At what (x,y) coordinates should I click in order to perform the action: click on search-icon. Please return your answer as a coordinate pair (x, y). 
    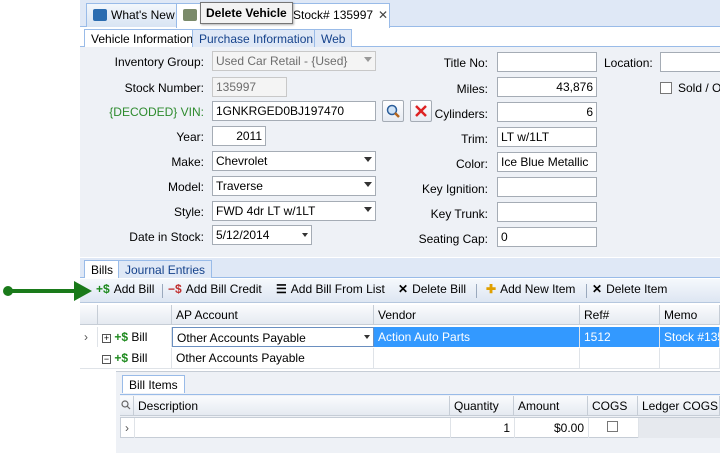
    Looking at the image, I should click on (126, 405).